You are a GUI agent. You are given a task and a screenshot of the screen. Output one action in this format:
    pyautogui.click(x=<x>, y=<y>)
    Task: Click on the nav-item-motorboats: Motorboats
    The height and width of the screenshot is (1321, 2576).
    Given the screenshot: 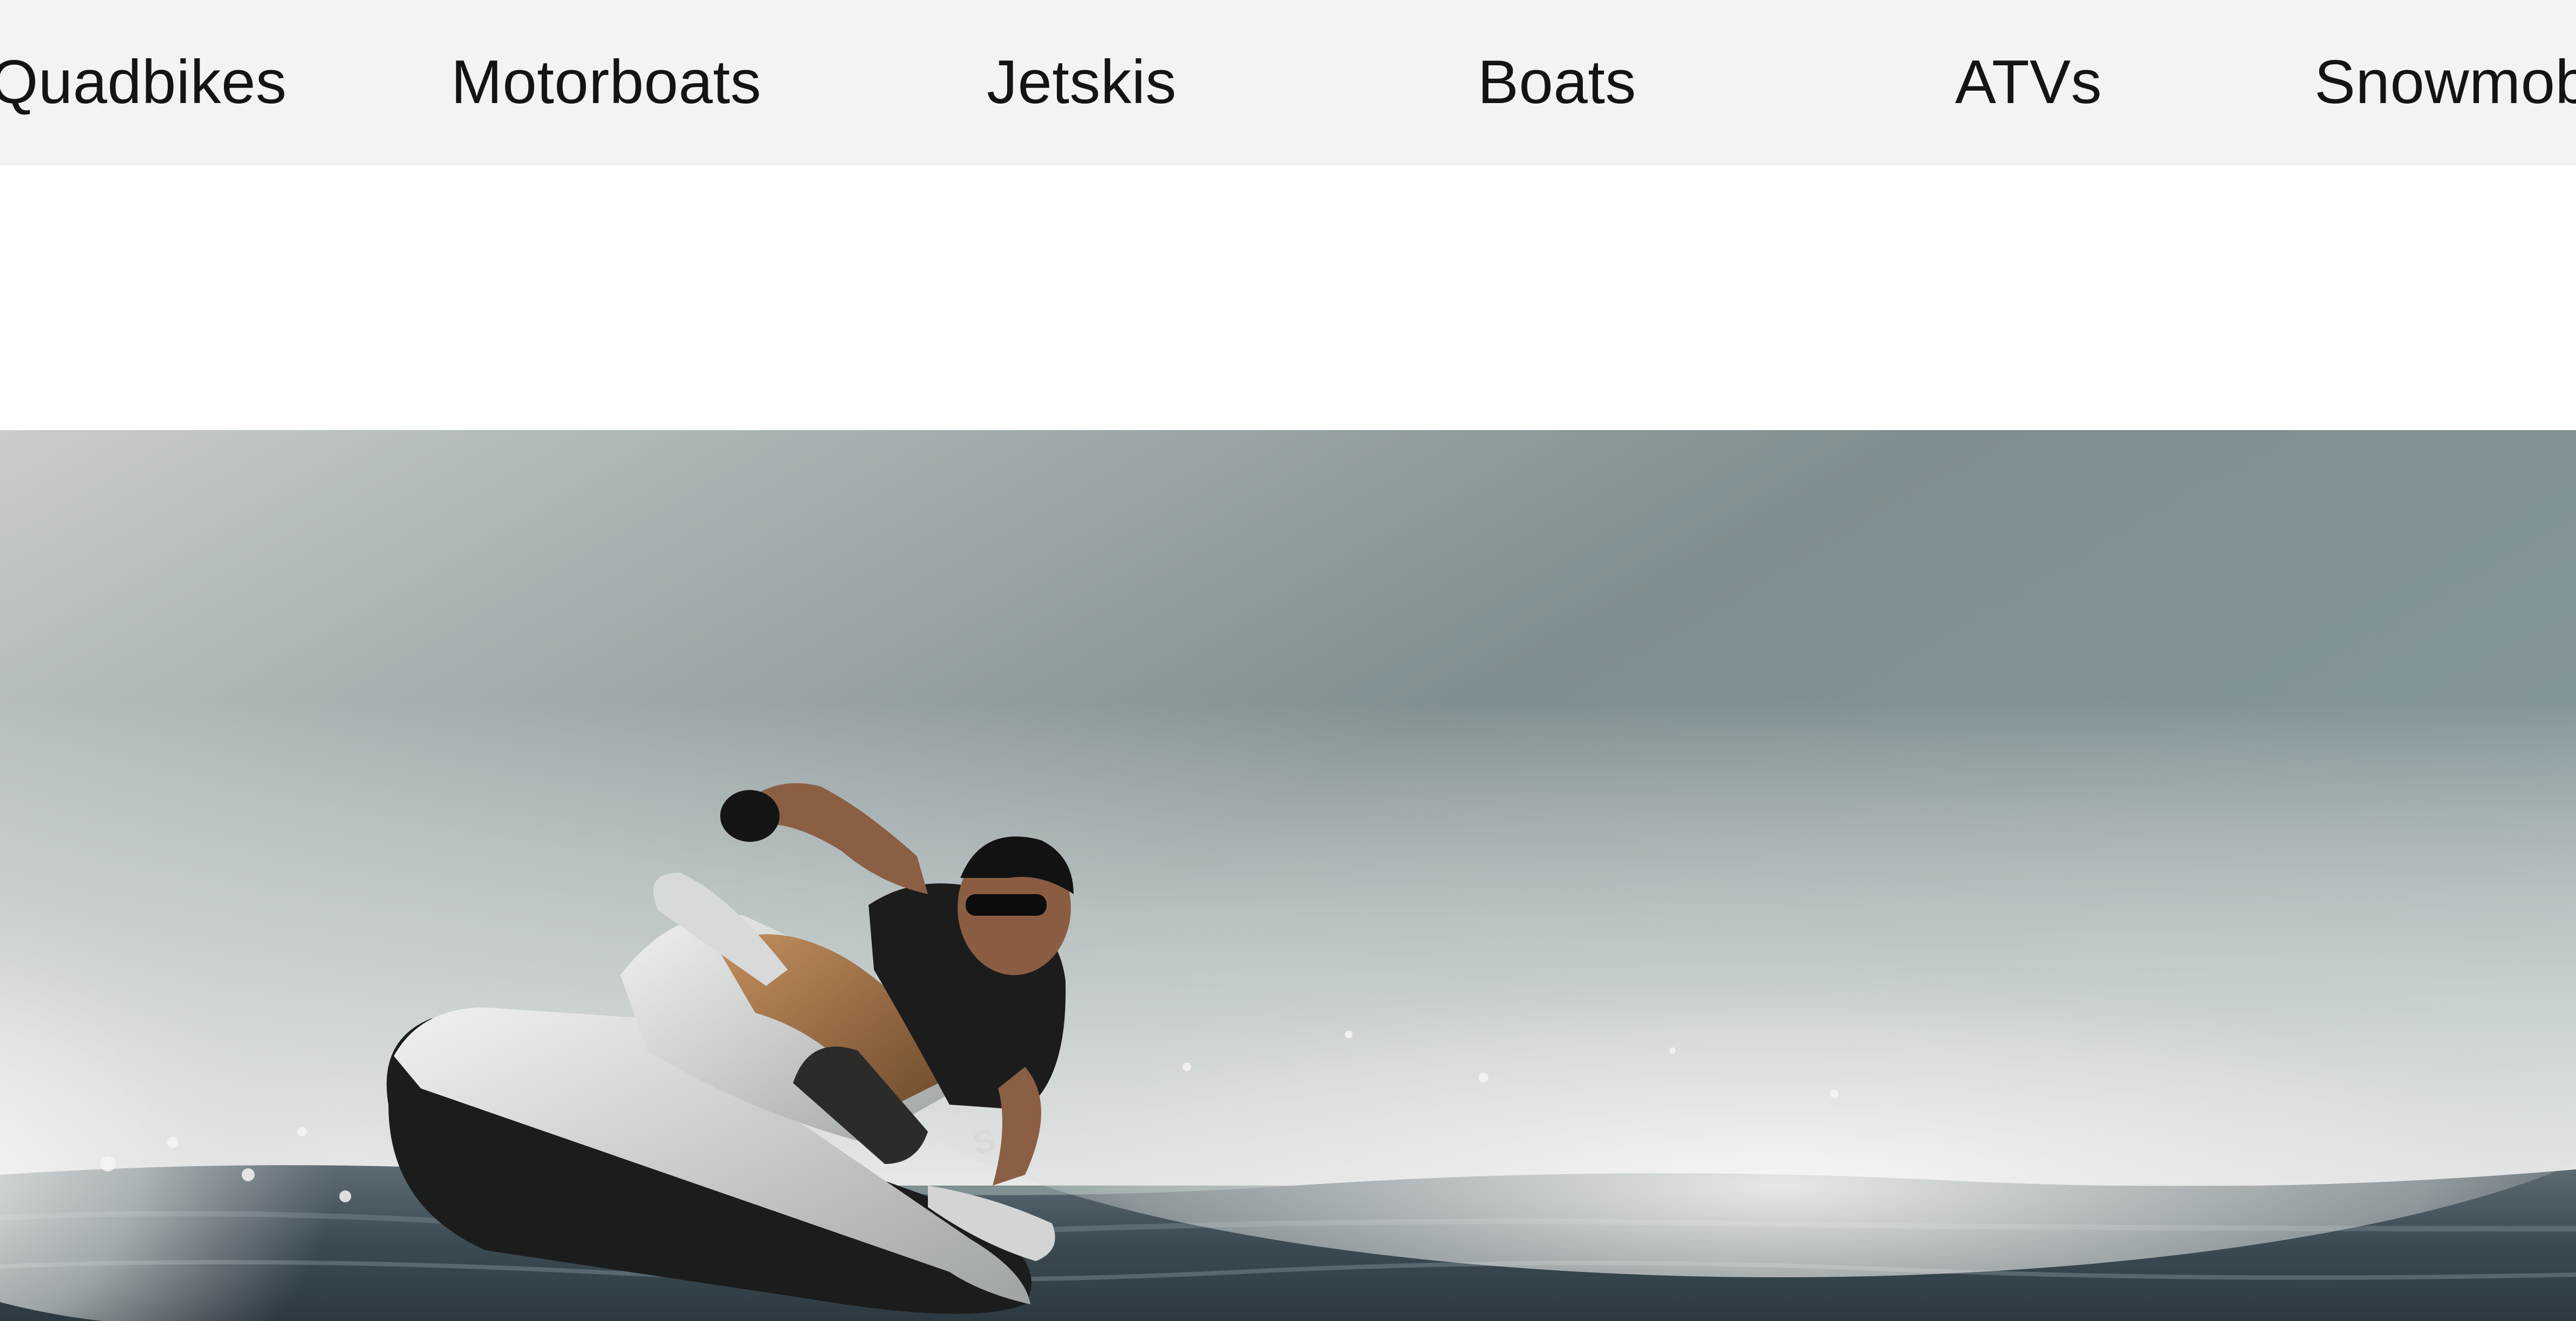 What is the action you would take?
    pyautogui.click(x=606, y=82)
    